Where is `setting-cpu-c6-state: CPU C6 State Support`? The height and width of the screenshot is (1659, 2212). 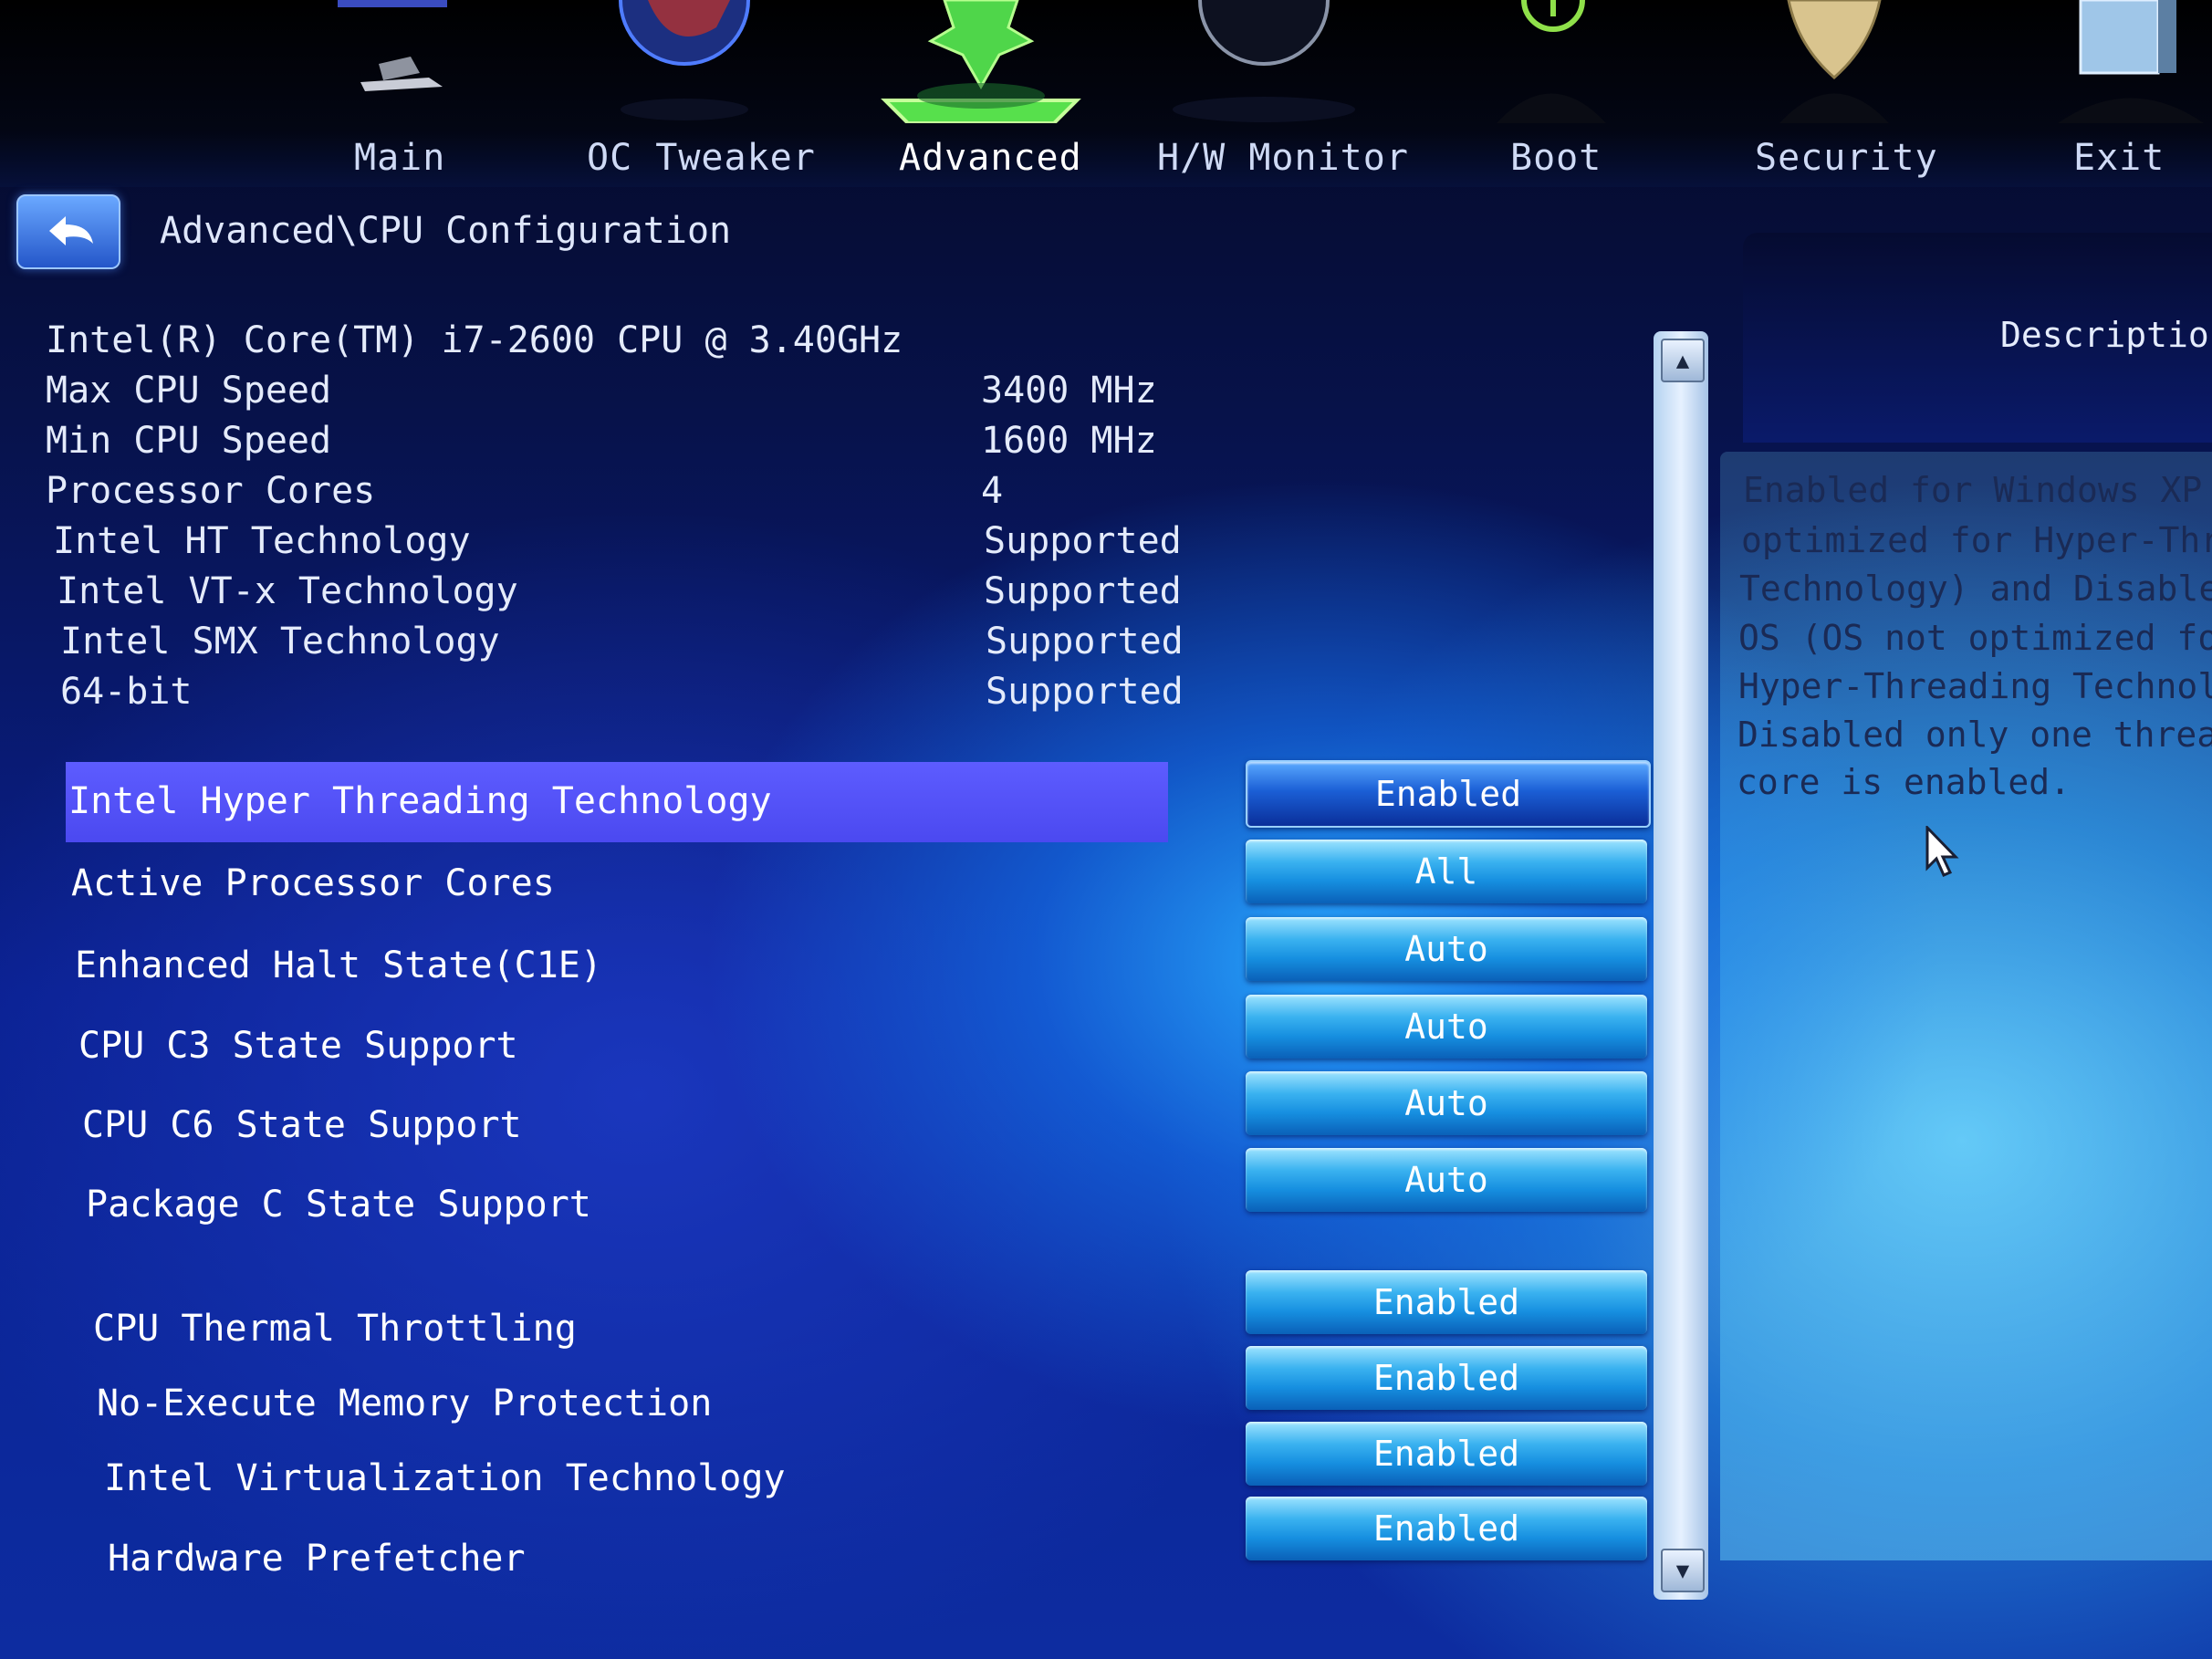 setting-cpu-c6-state: CPU C6 State Support is located at coordinates (302, 1125).